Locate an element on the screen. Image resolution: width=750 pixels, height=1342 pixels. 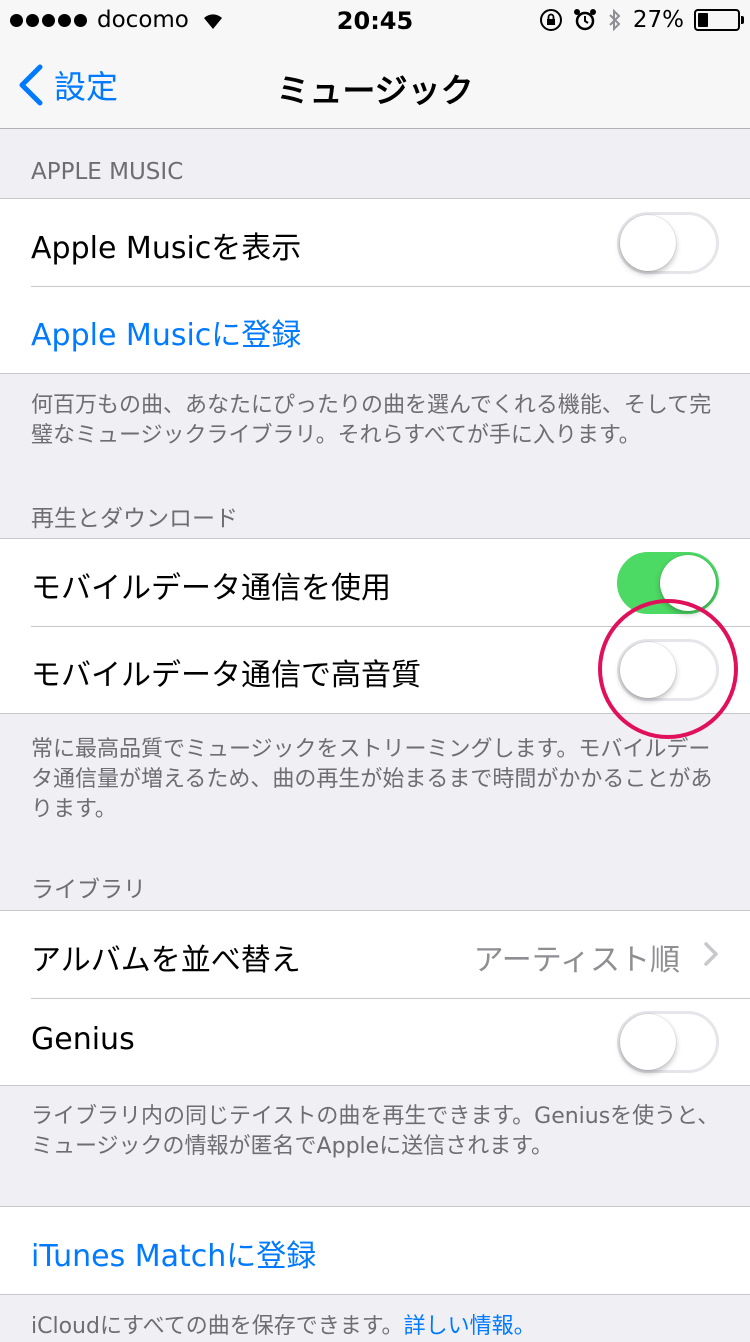
battery-fill is located at coordinates (703, 20).